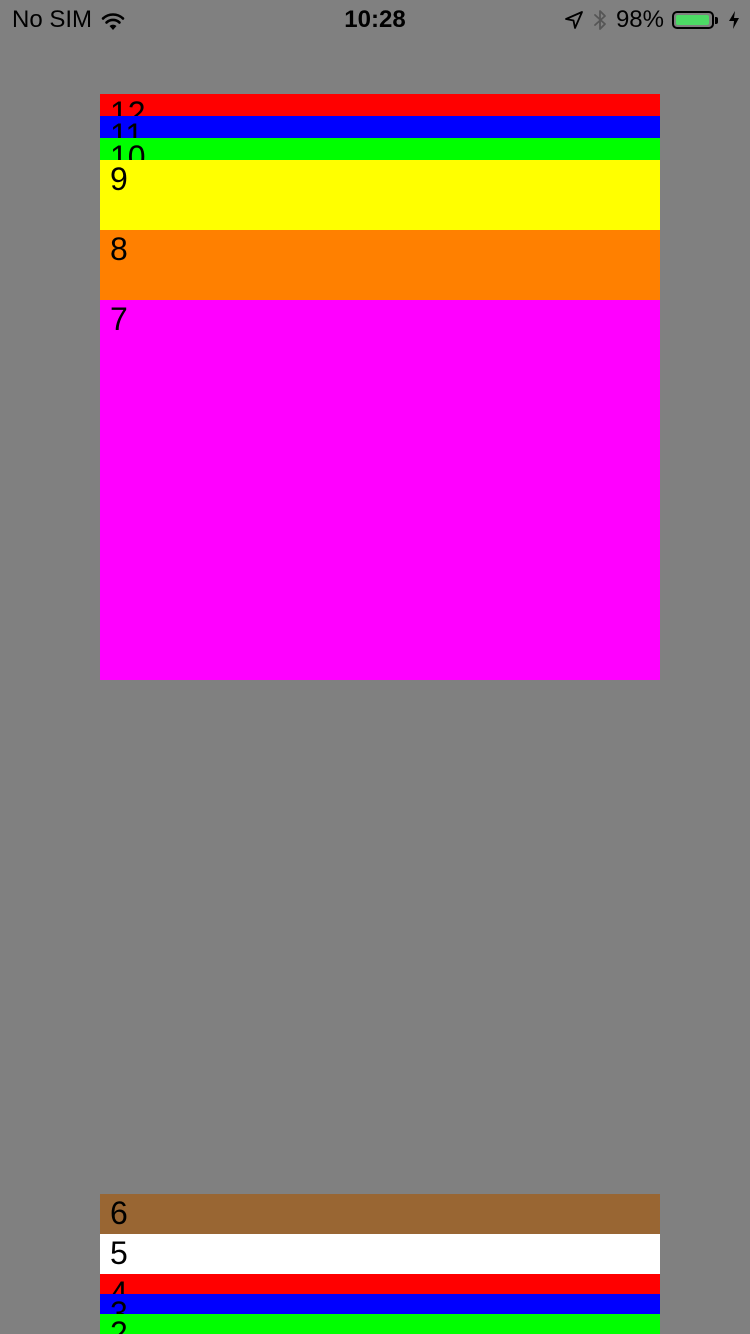  What do you see at coordinates (119, 319) in the screenshot?
I see `row-label: 7` at bounding box center [119, 319].